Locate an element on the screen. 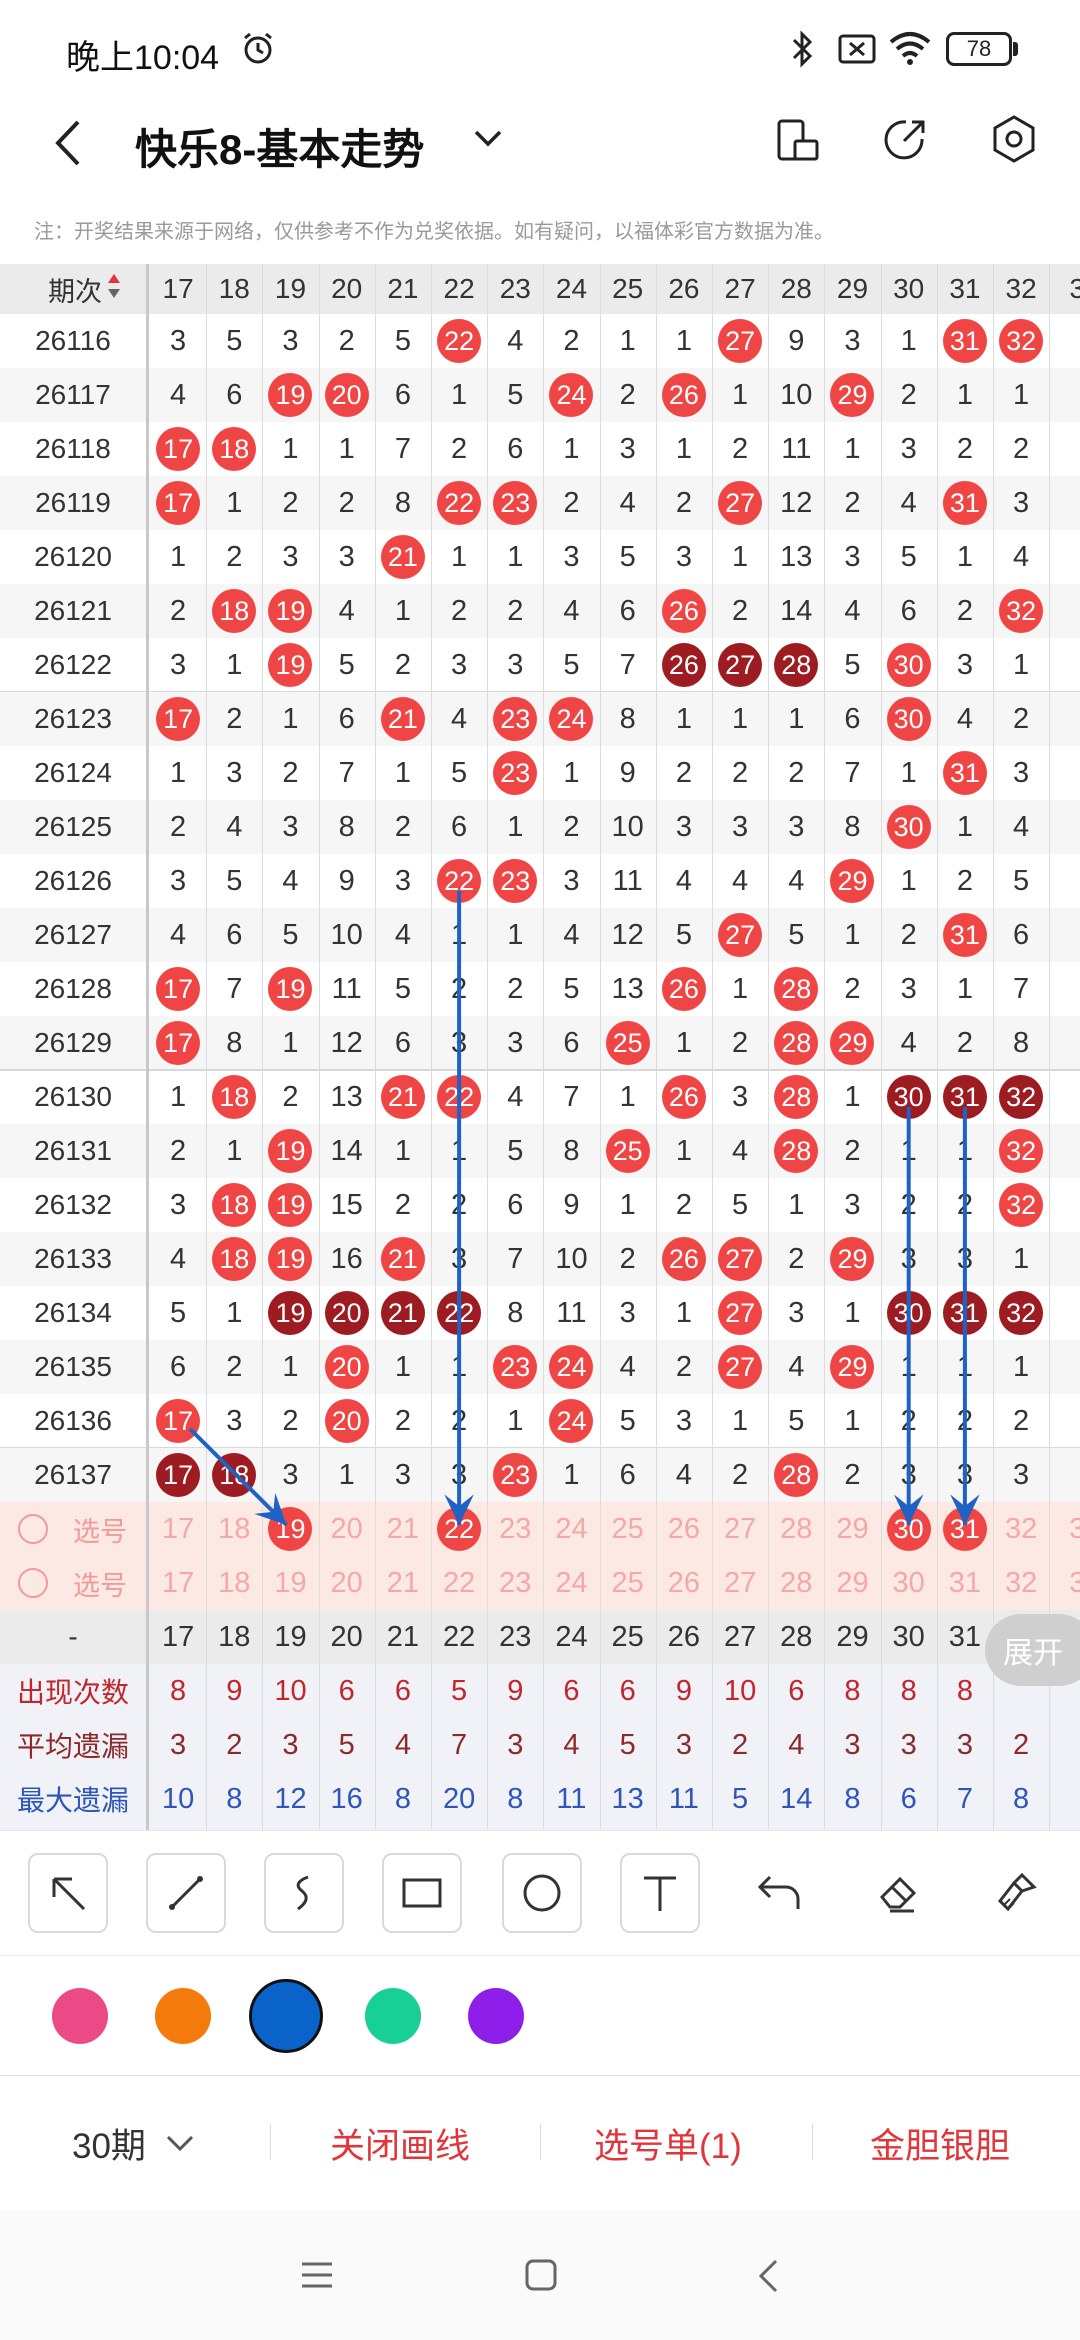  expand-button: 展开 is located at coordinates (1032, 1650).